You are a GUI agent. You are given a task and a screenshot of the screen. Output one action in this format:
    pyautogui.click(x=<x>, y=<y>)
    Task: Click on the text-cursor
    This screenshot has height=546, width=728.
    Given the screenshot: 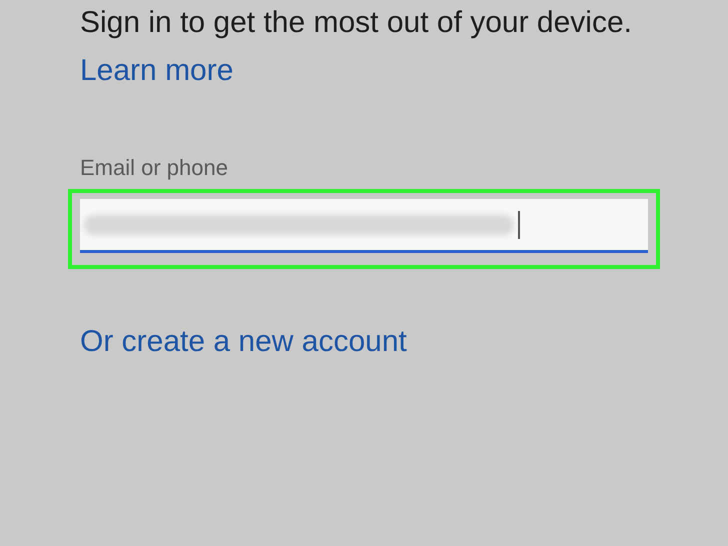 What is the action you would take?
    pyautogui.click(x=519, y=224)
    